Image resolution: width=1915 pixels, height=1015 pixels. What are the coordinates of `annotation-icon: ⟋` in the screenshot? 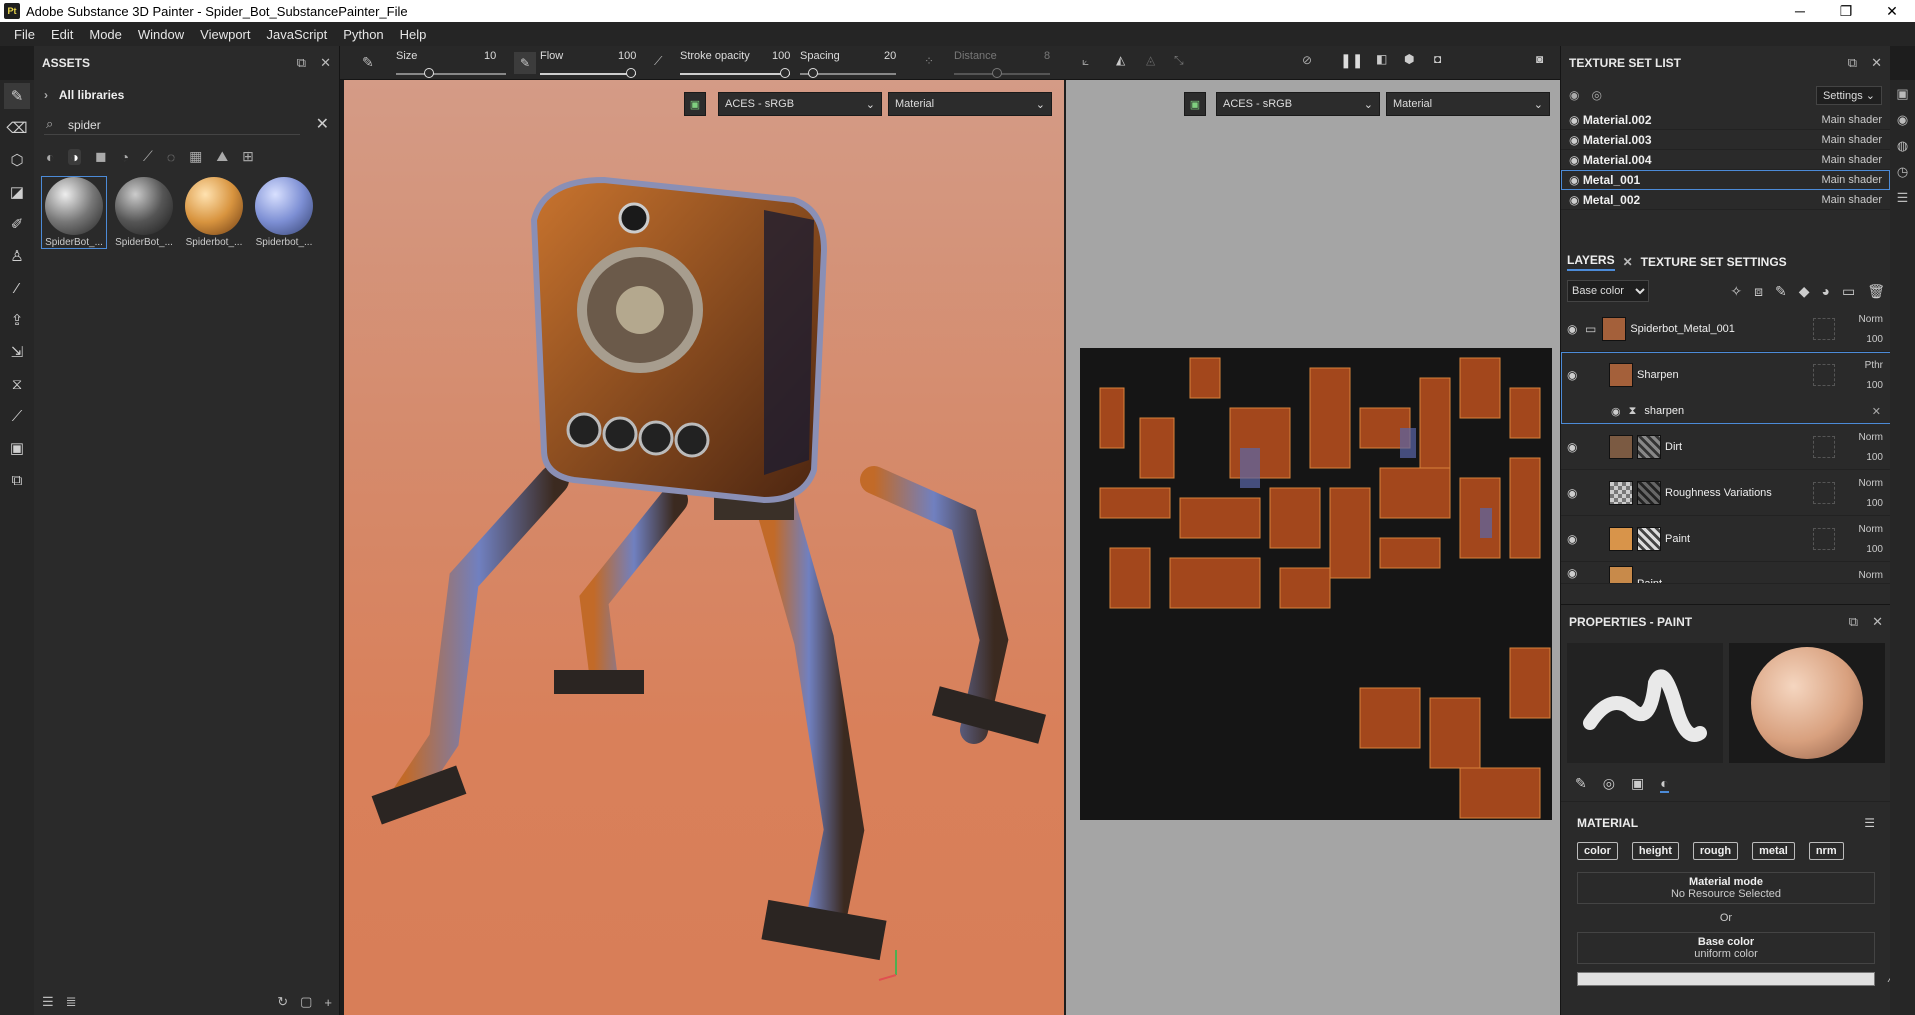 It's located at (17, 416).